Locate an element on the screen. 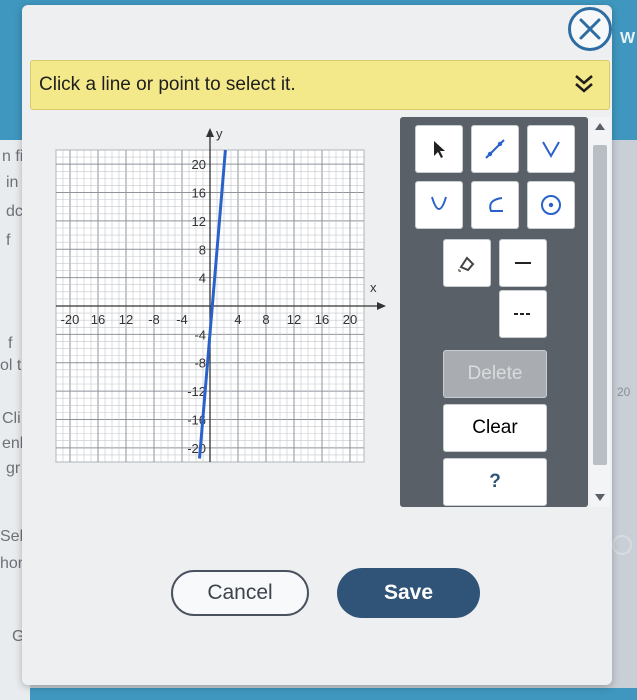  double-chevron-down-icon is located at coordinates (584, 84).